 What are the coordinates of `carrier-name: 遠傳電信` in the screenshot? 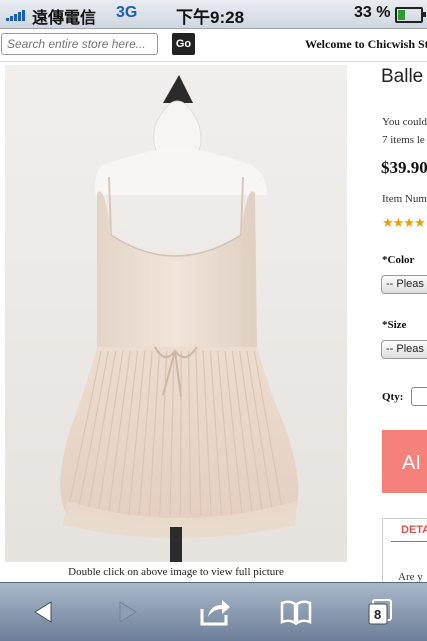 It's located at (64, 18).